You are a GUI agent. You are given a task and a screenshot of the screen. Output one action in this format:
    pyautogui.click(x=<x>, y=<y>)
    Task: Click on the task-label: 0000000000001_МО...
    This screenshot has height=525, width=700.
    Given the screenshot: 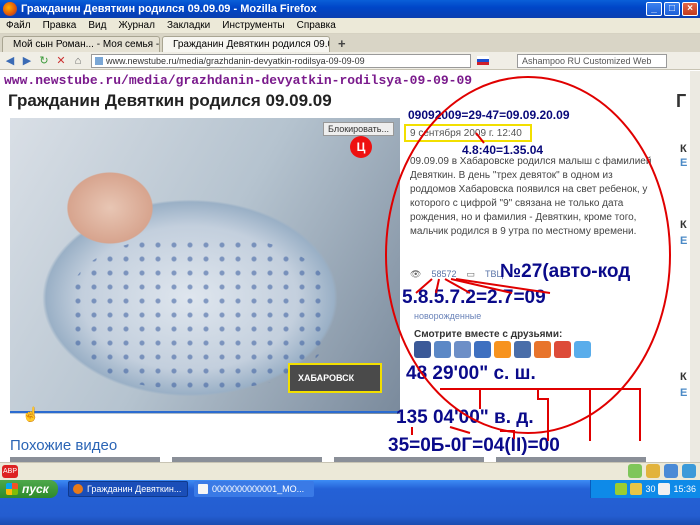 What is the action you would take?
    pyautogui.click(x=258, y=489)
    